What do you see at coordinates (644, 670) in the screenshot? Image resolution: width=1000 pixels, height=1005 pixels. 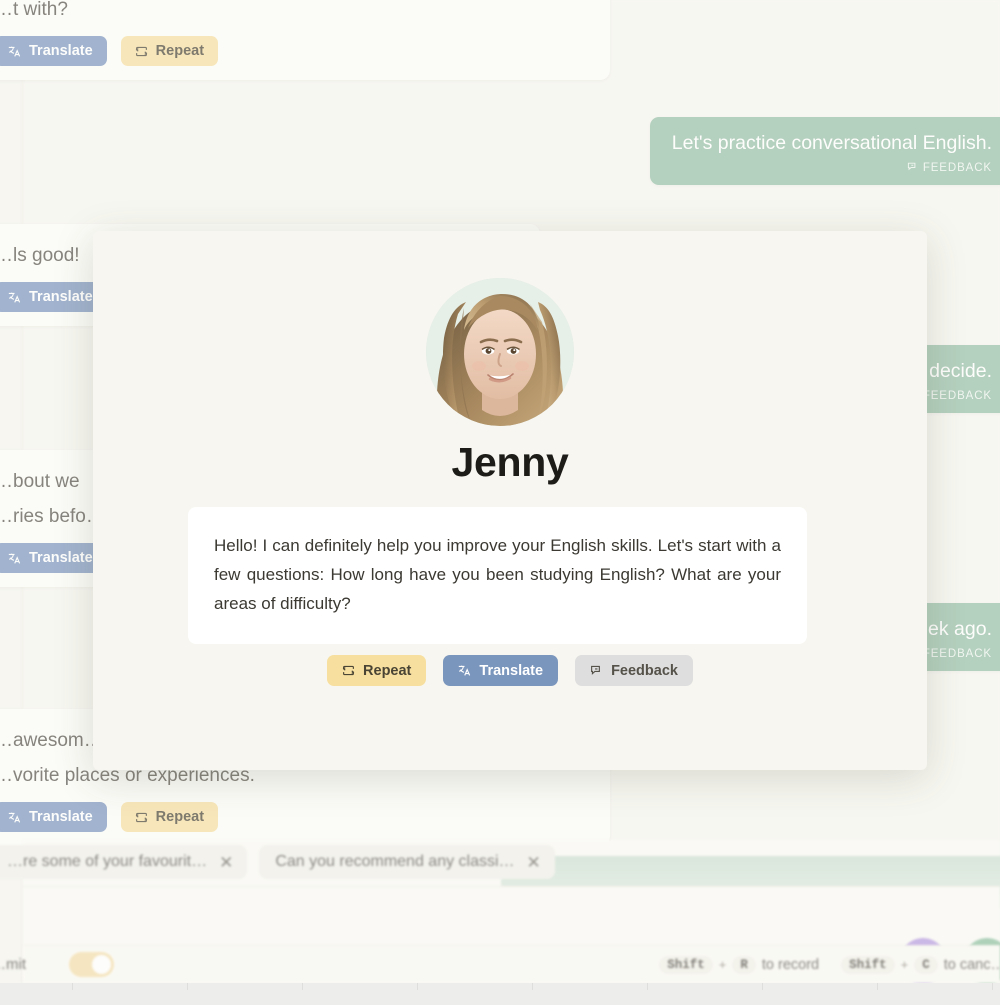 I see `feedback-label: Feedback` at bounding box center [644, 670].